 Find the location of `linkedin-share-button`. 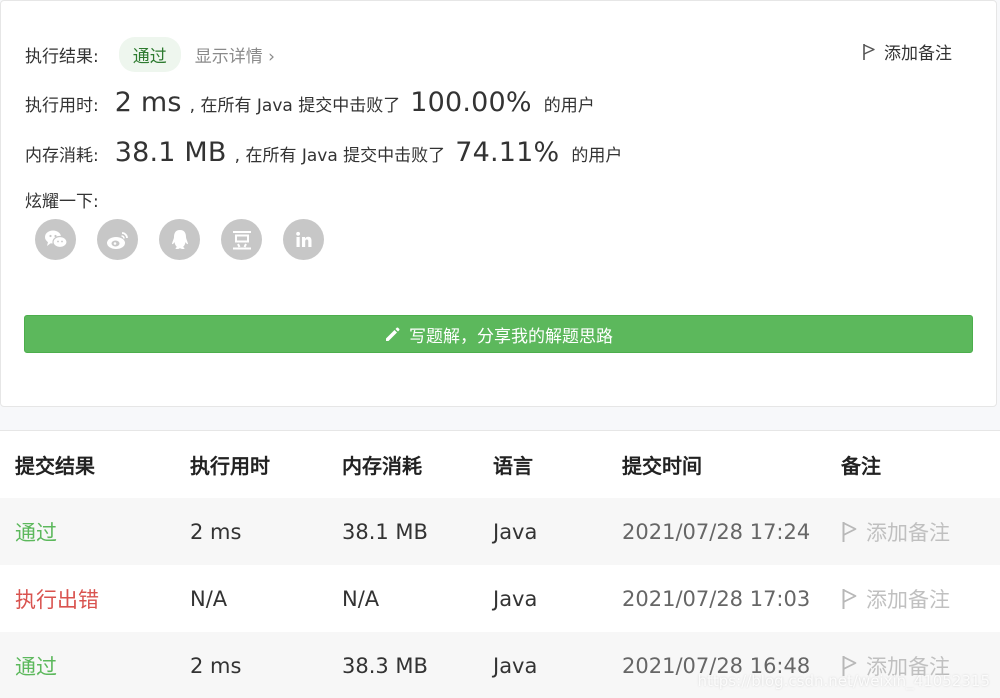

linkedin-share-button is located at coordinates (303, 239).